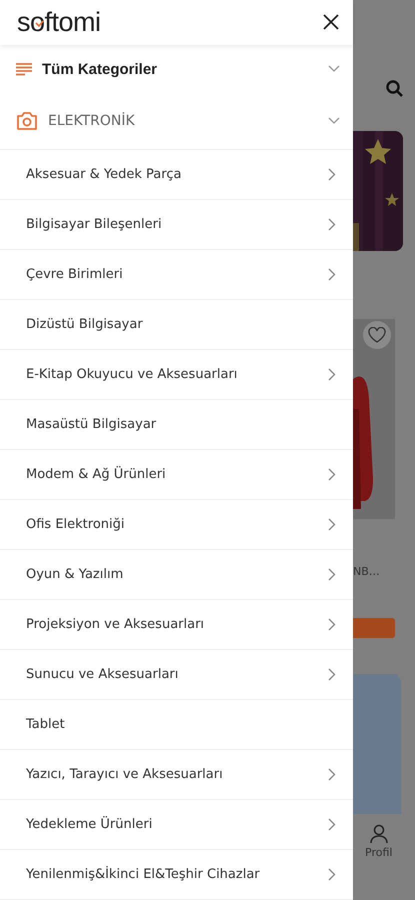  What do you see at coordinates (379, 834) in the screenshot?
I see `person-icon` at bounding box center [379, 834].